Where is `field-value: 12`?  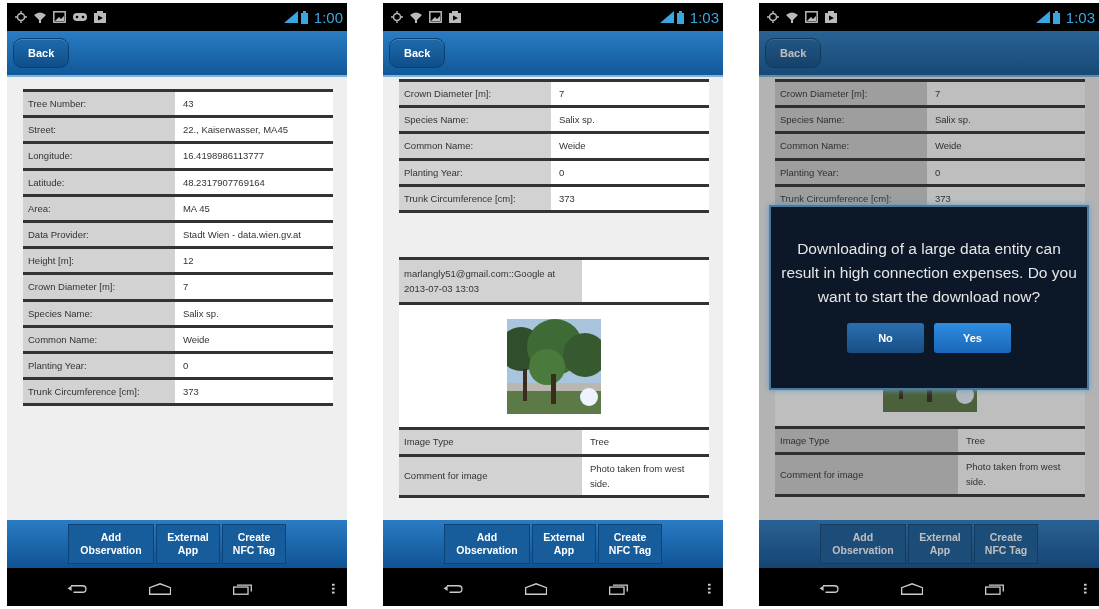
field-value: 12 is located at coordinates (188, 261).